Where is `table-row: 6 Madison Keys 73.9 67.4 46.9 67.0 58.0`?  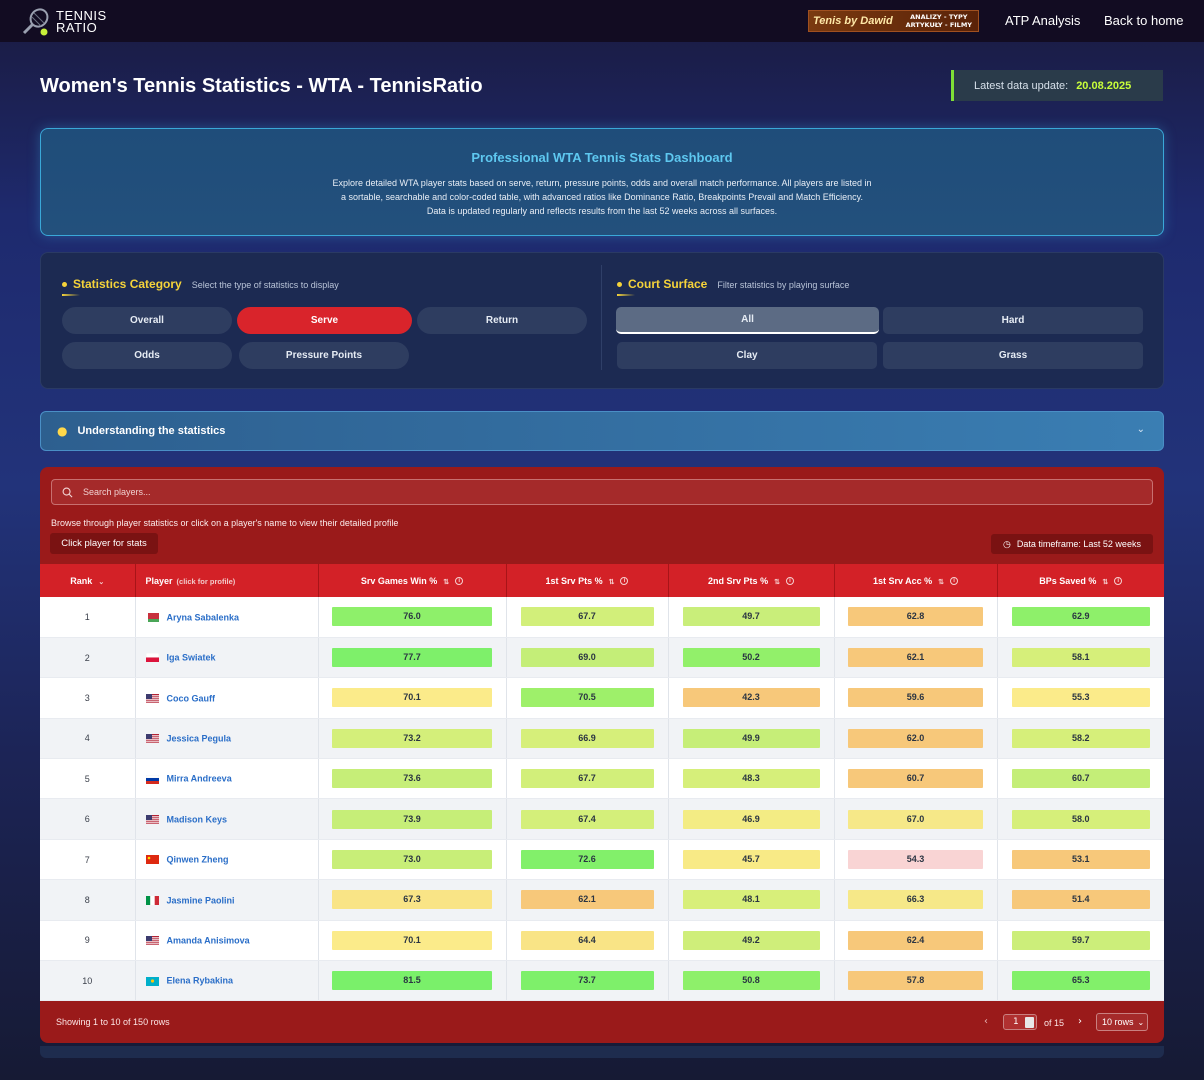
table-row: 6 Madison Keys 73.9 67.4 46.9 67.0 58.0 is located at coordinates (602, 819).